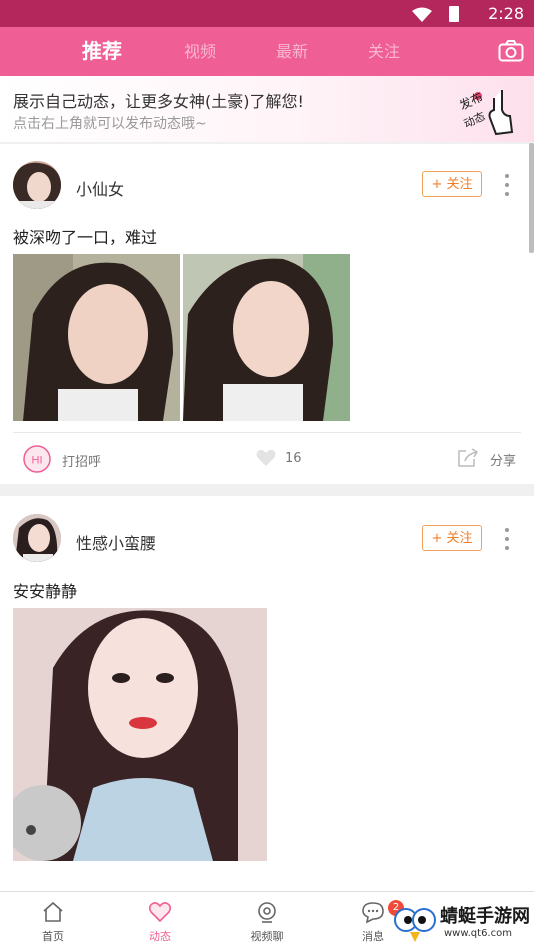 This screenshot has width=534, height=950. Describe the element at coordinates (415, 925) in the screenshot. I see `dragonfly-logo-icon` at that location.